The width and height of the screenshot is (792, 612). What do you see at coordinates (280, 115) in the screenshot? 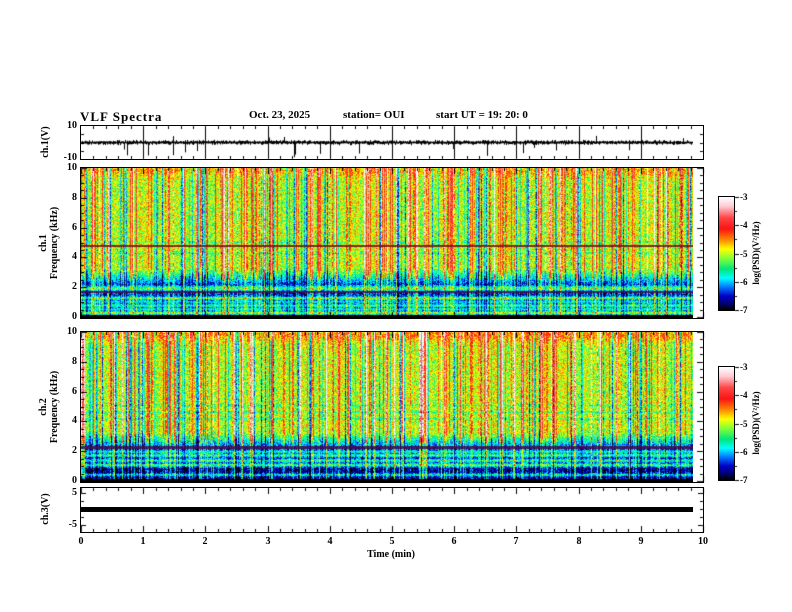
I see `date-label: Oct. 23, 2025` at bounding box center [280, 115].